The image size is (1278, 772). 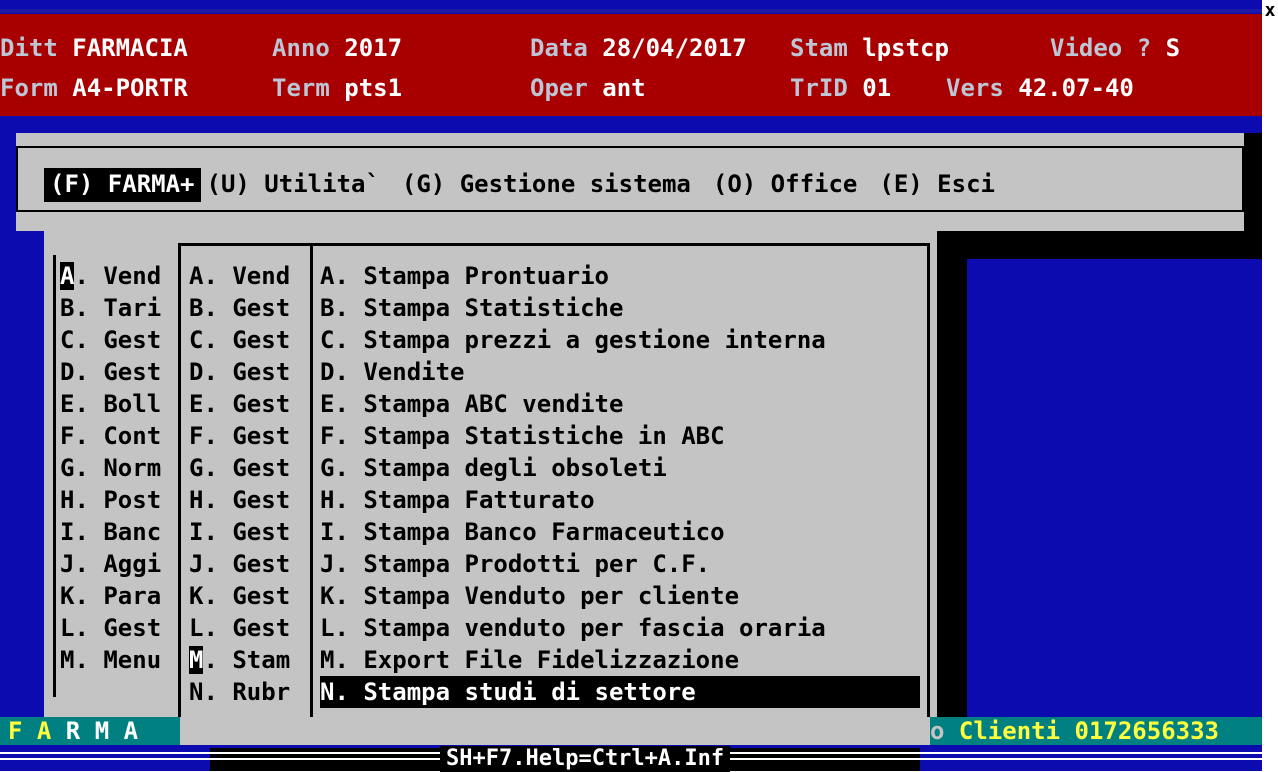 What do you see at coordinates (249, 628) in the screenshot?
I see `menu2-item: L. Gest` at bounding box center [249, 628].